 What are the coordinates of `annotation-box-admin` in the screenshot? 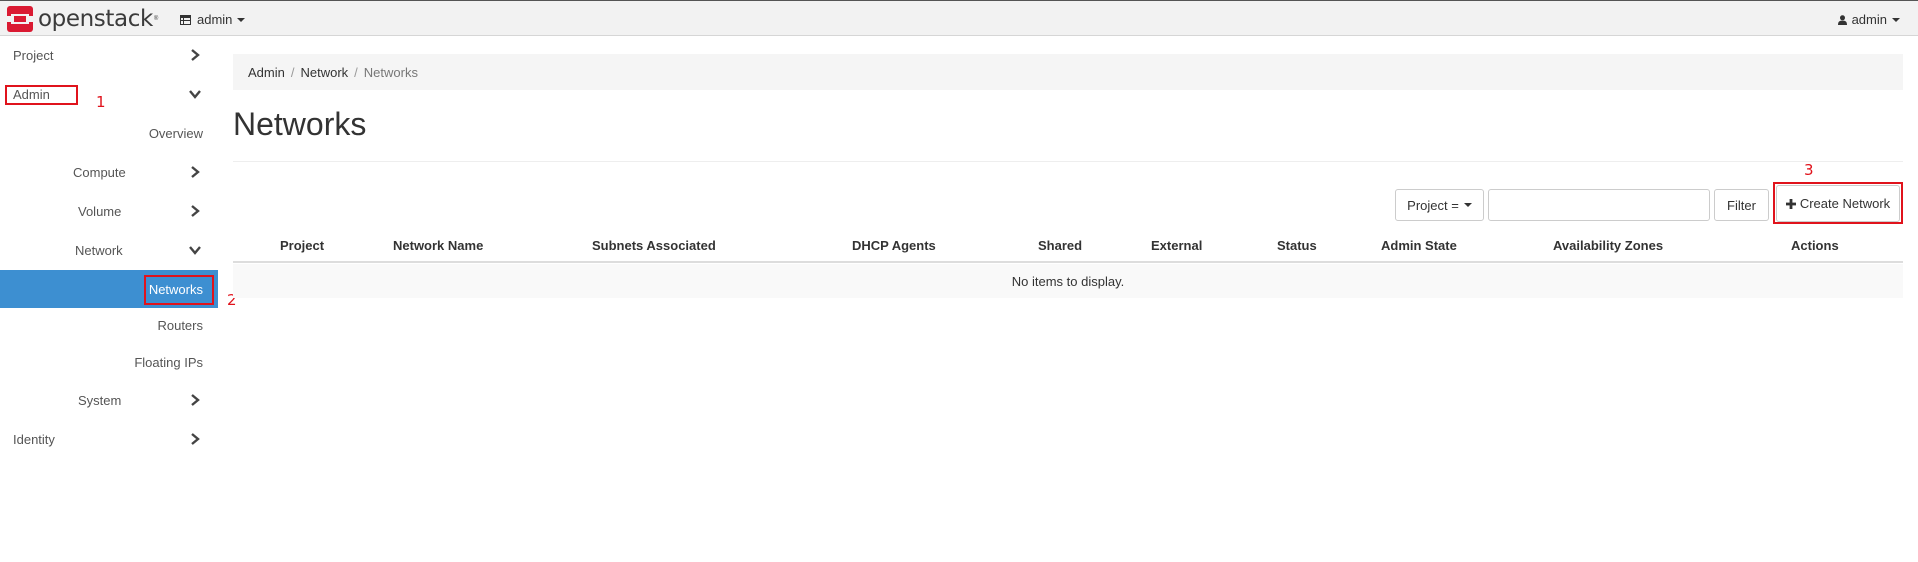 It's located at (41, 95).